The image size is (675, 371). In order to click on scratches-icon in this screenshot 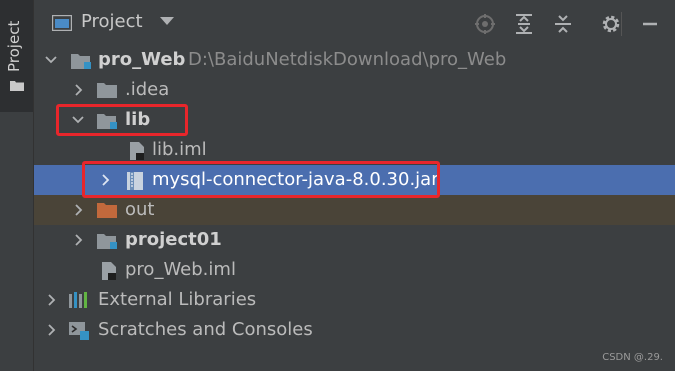, I will do `click(79, 331)`.